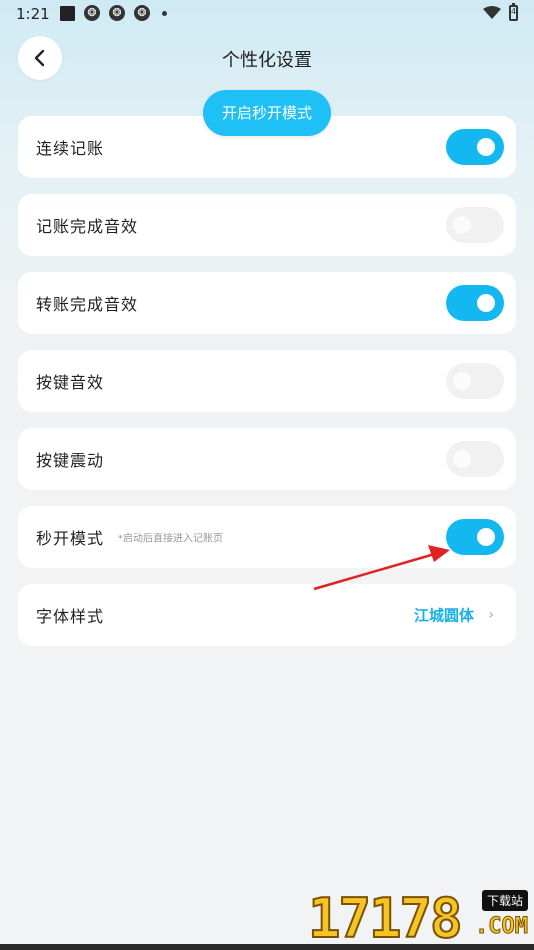  What do you see at coordinates (87, 226) in the screenshot?
I see `setting-label: 记账完成音效` at bounding box center [87, 226].